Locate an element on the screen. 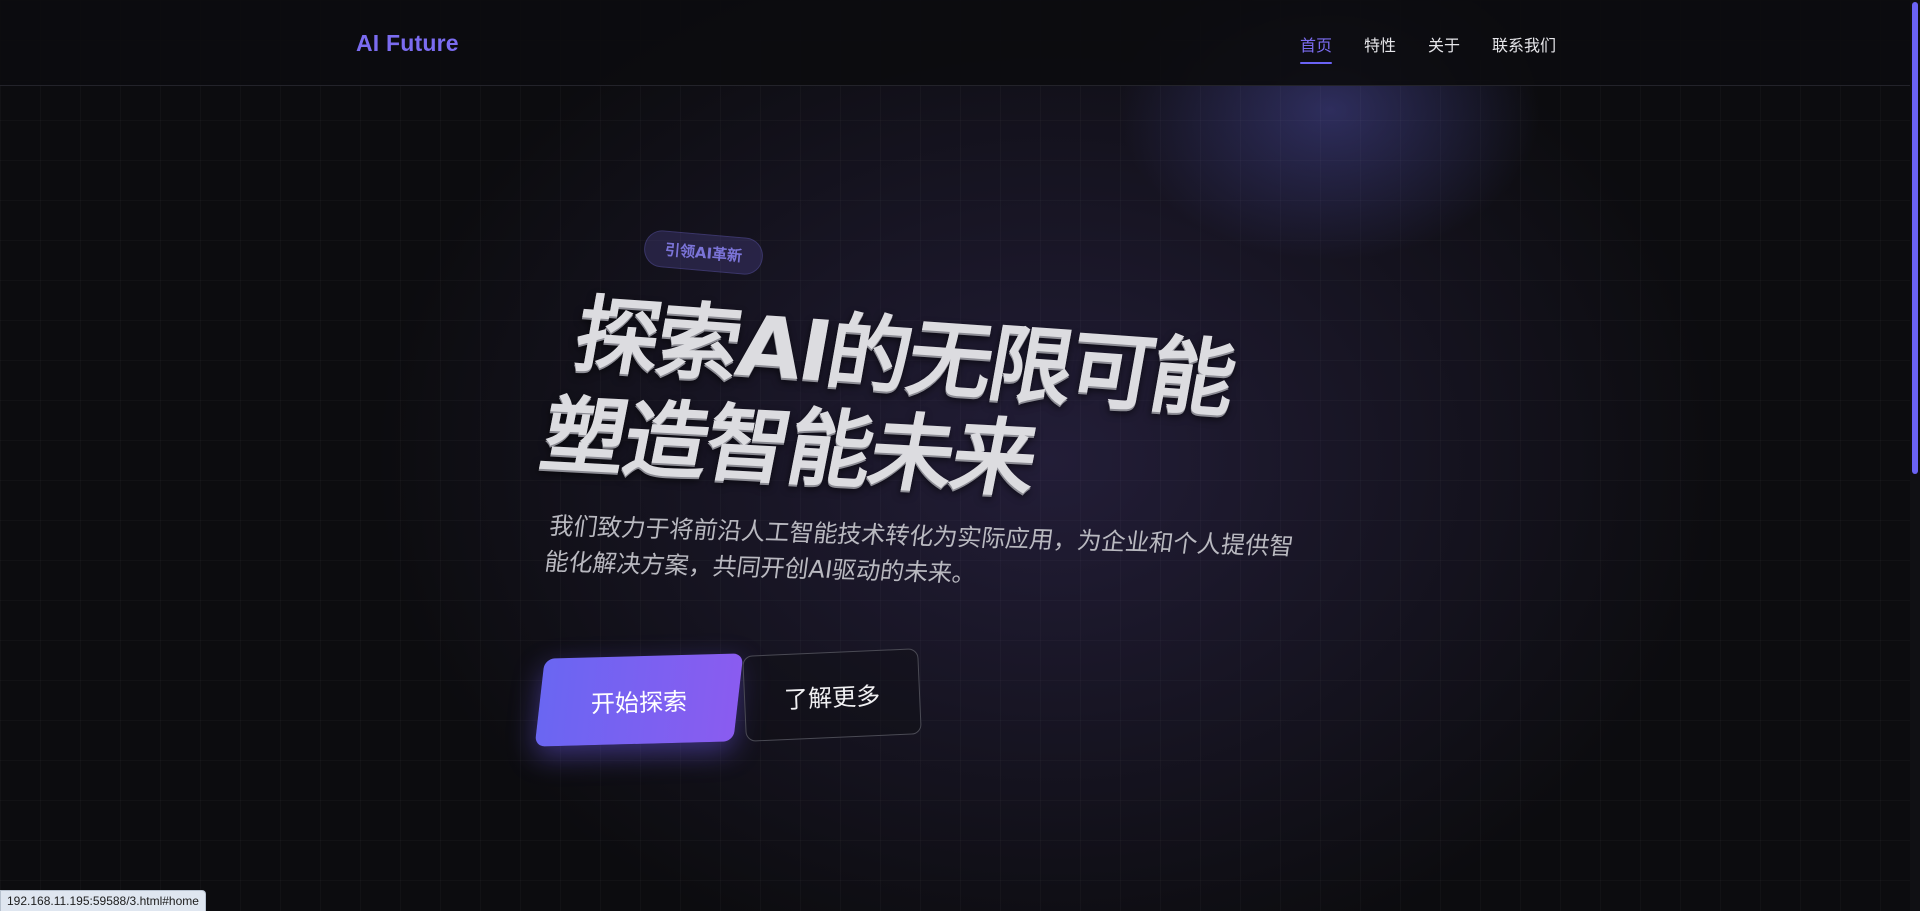 This screenshot has height=911, width=1920. nav-item-about: 关于 is located at coordinates (1444, 48).